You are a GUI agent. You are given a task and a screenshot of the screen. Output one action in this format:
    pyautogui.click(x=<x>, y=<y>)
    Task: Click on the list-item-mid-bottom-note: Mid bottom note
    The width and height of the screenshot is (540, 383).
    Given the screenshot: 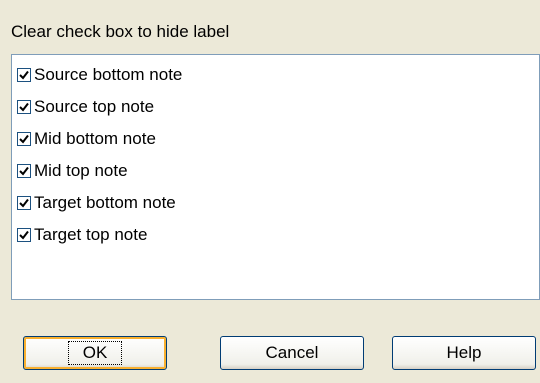 What is the action you would take?
    pyautogui.click(x=86, y=139)
    